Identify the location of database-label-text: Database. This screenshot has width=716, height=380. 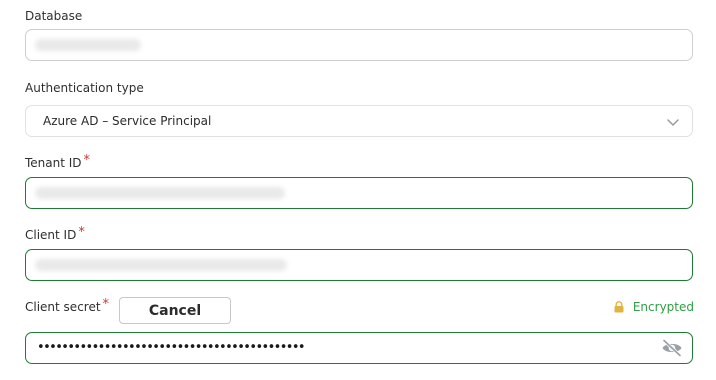
(54, 16).